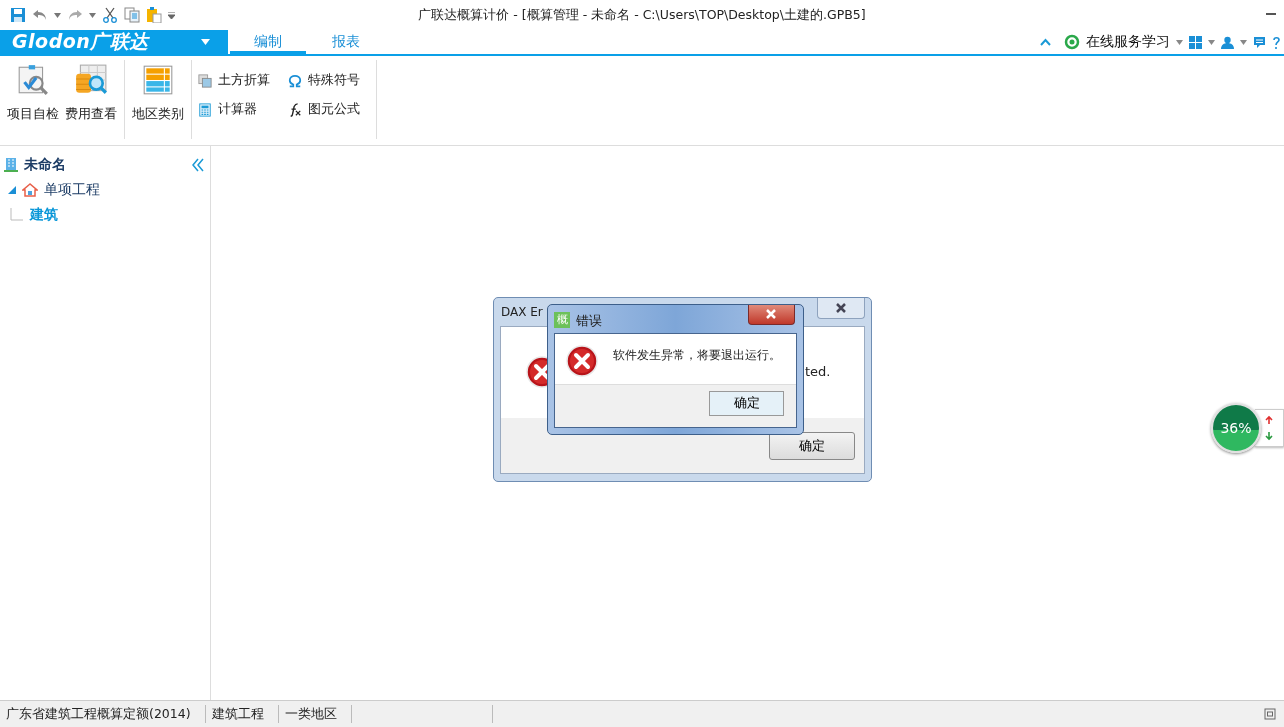 The height and width of the screenshot is (727, 1284). I want to click on checklist-magnifier-icon, so click(33, 80).